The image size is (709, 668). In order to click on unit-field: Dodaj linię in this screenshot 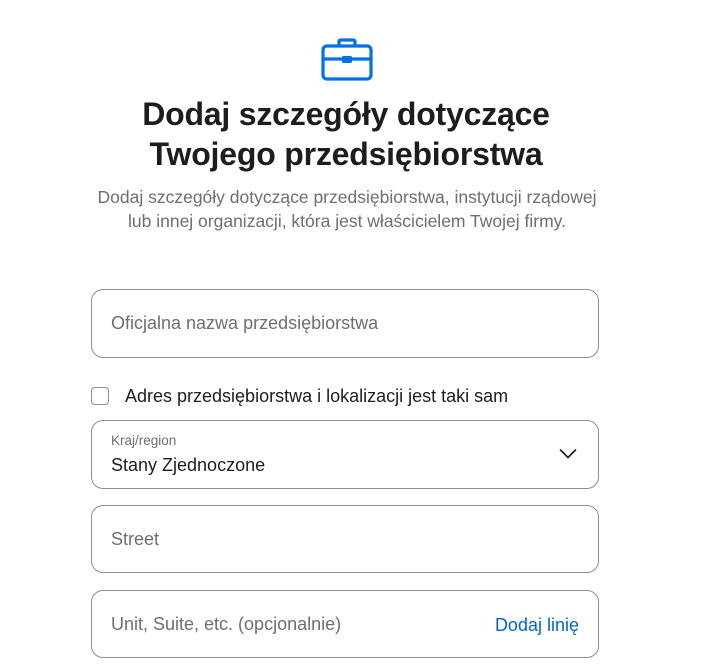, I will do `click(345, 624)`.